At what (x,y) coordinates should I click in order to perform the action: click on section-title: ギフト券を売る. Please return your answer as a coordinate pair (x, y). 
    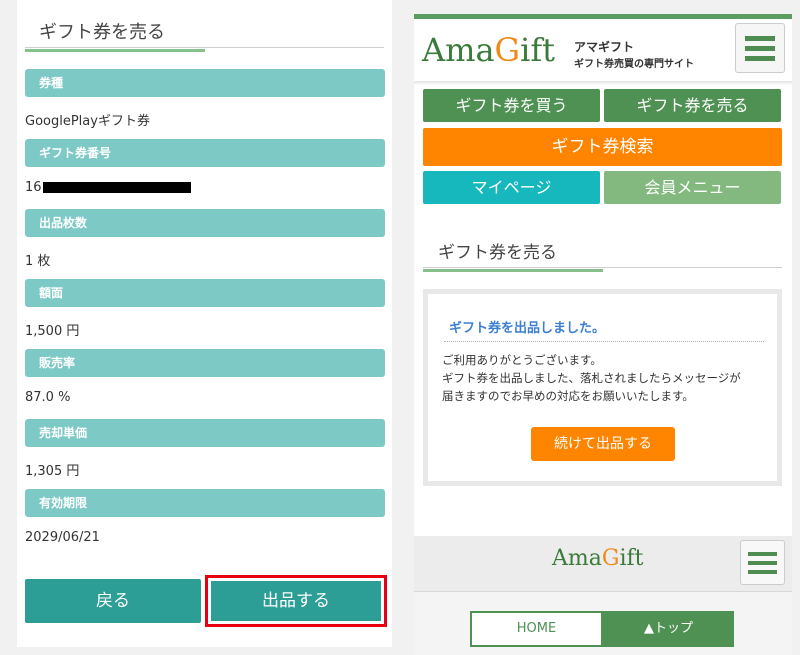
    Looking at the image, I should click on (497, 253).